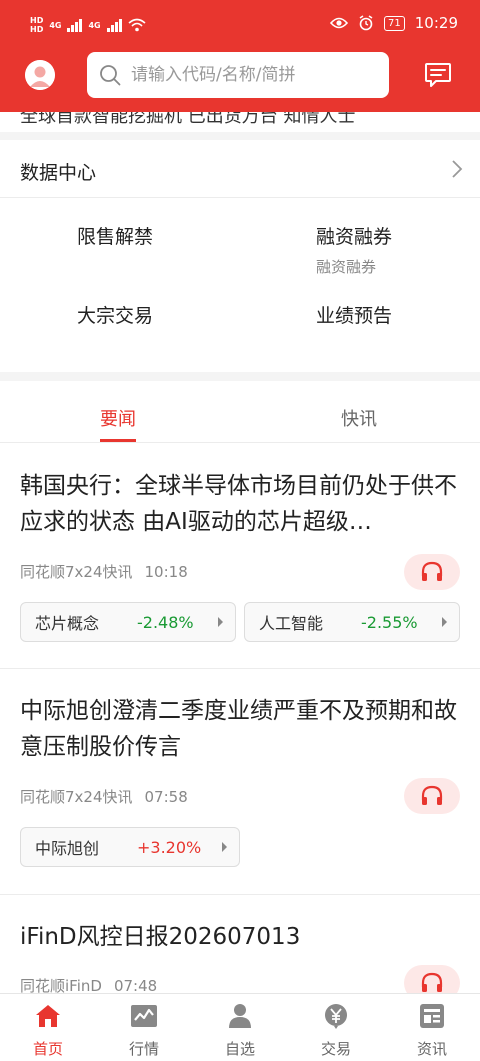  I want to click on divider, so click(240, 197).